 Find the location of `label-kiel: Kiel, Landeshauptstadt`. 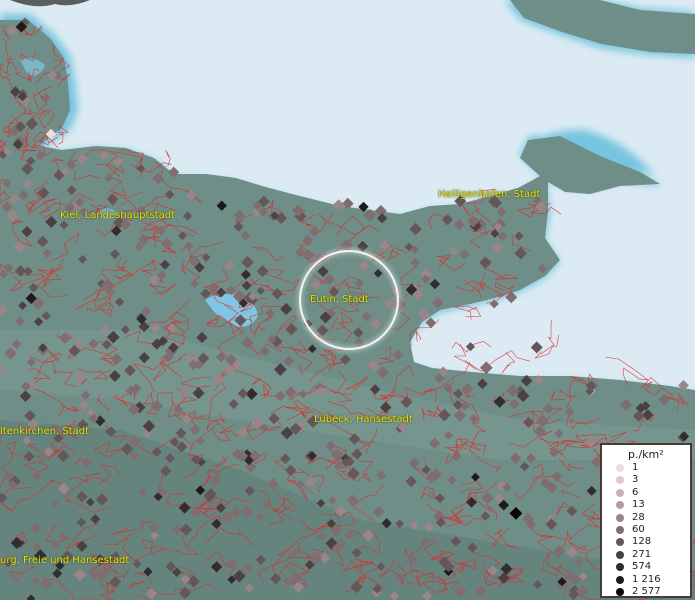

label-kiel: Kiel, Landeshauptstadt is located at coordinates (117, 215).